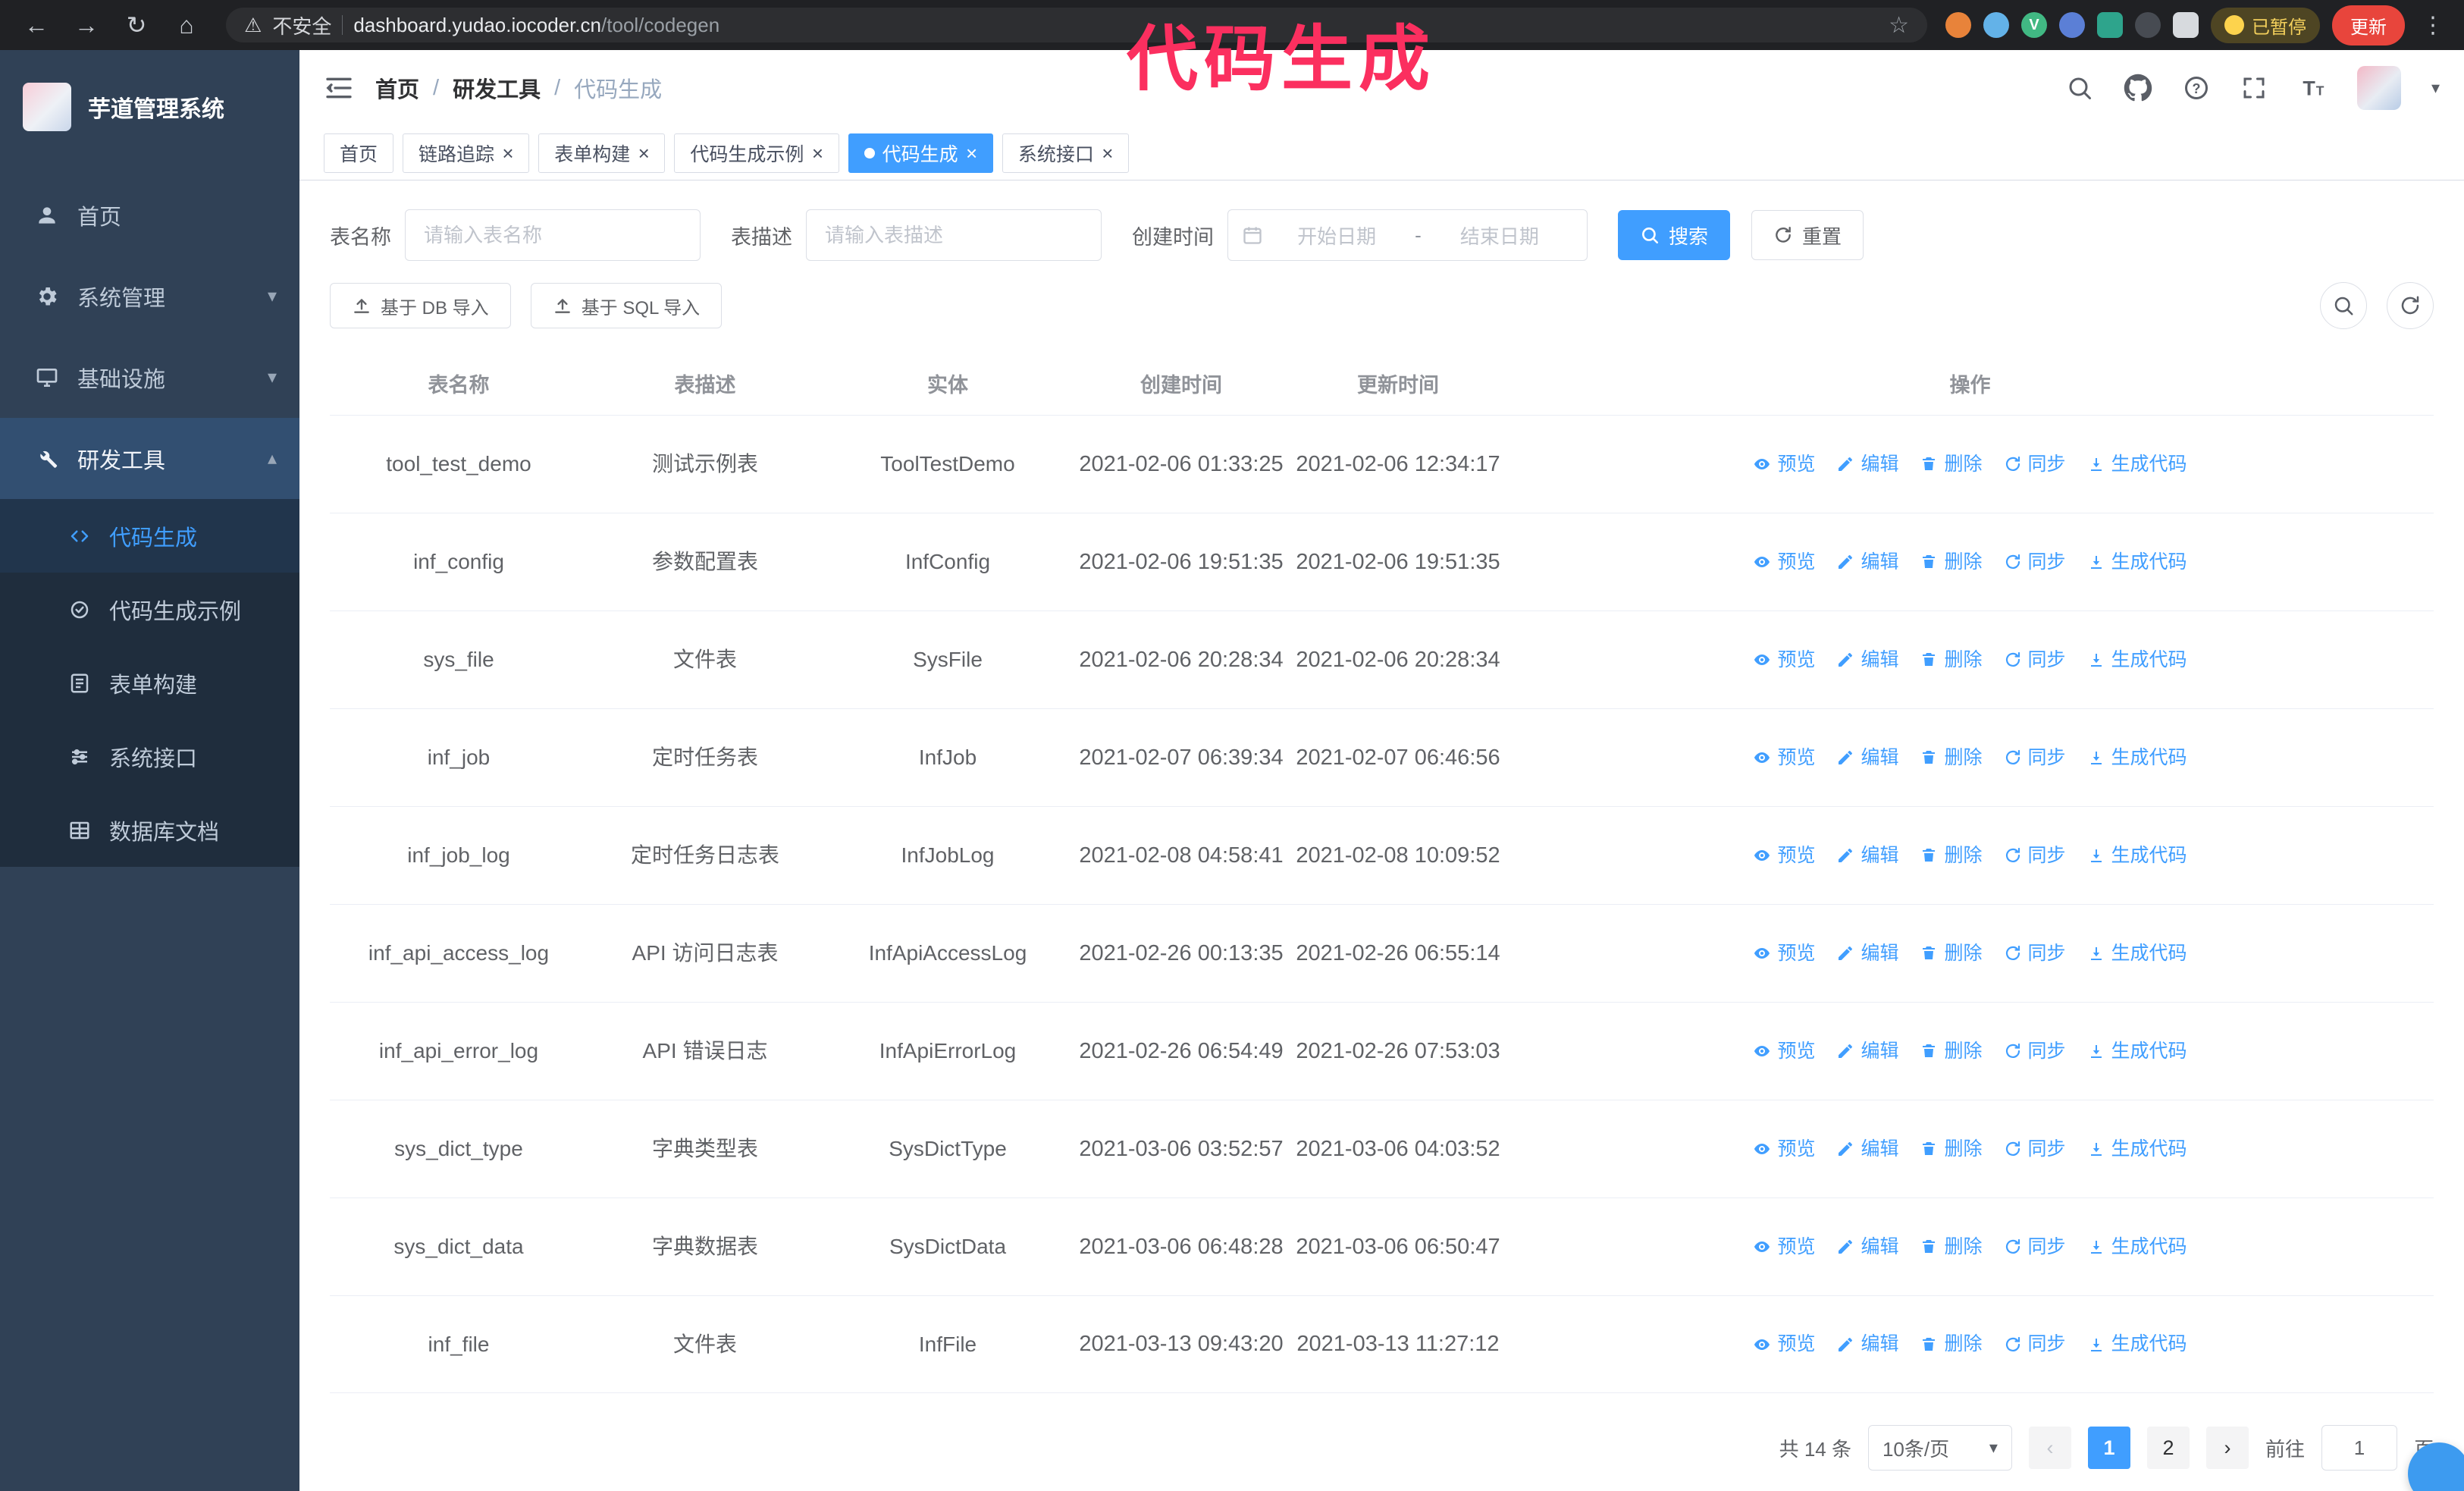 Image resolution: width=2464 pixels, height=1491 pixels. I want to click on sidebar-item-codegen-example: 代码生成示例, so click(150, 609).